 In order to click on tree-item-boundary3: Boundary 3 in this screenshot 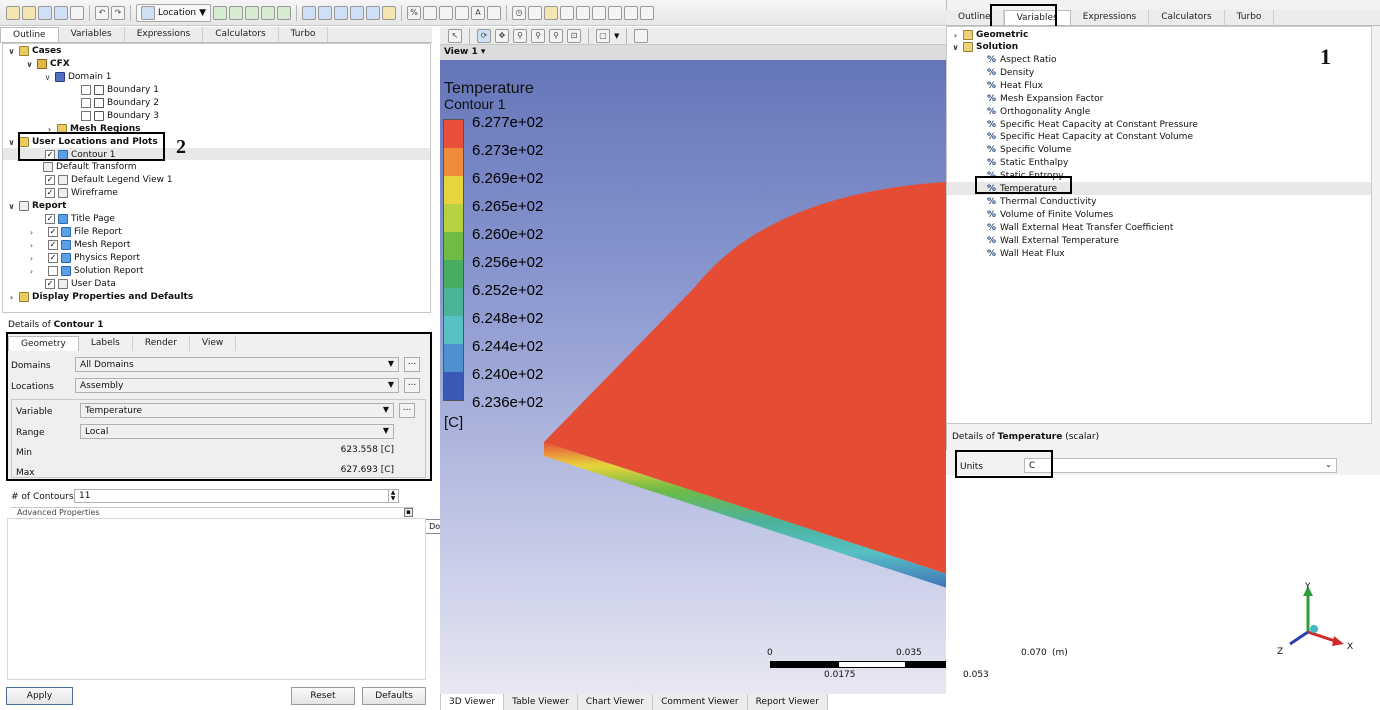, I will do `click(120, 116)`.